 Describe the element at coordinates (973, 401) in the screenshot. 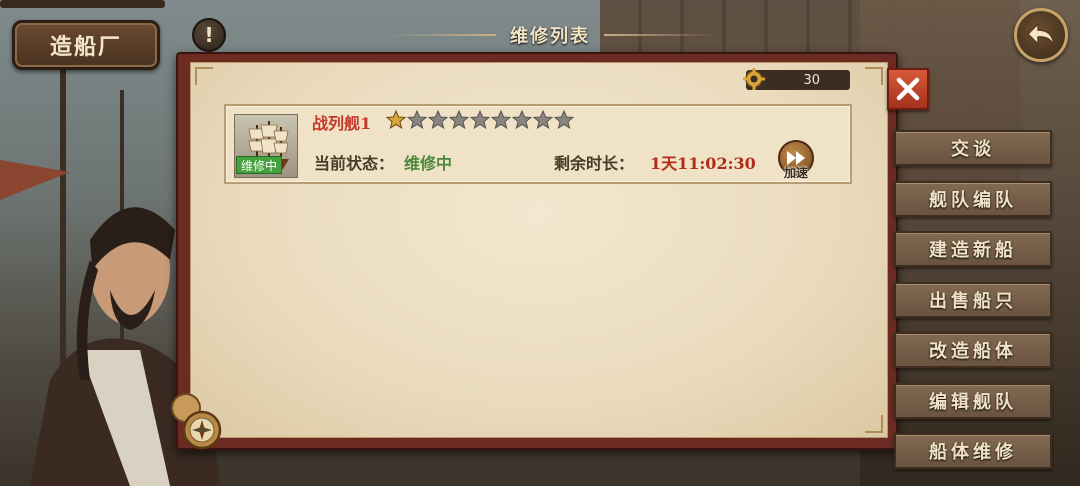

I see `menu-button-edit-fleet: 编辑舰队` at that location.